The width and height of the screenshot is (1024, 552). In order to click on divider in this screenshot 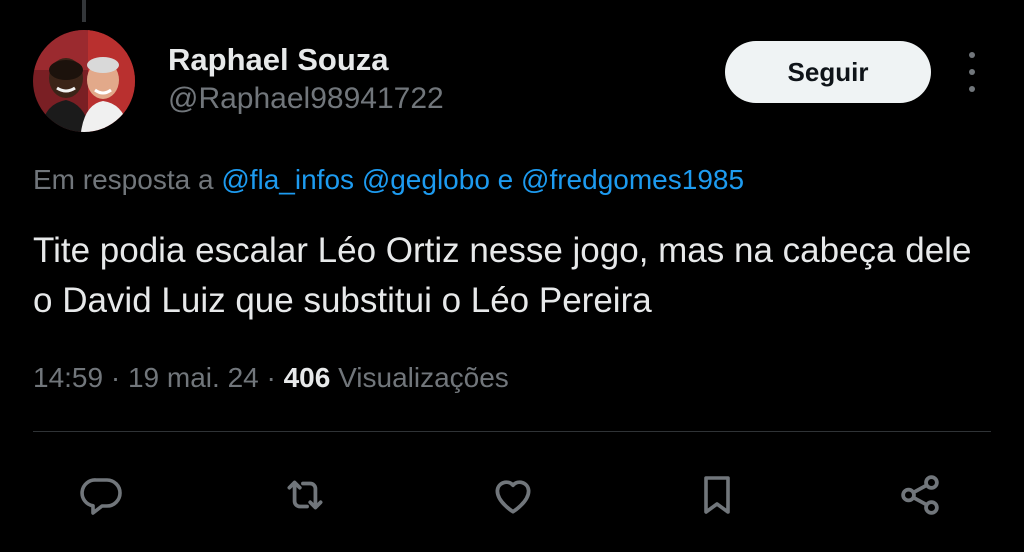, I will do `click(512, 431)`.